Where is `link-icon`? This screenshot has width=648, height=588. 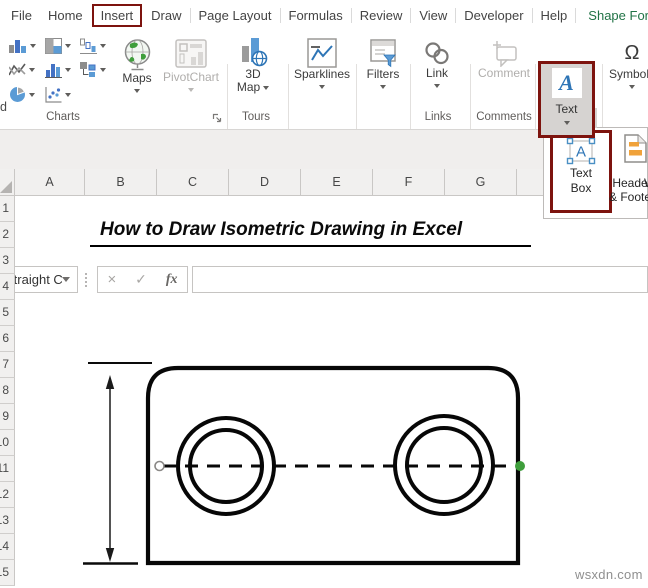
link-icon is located at coordinates (437, 53).